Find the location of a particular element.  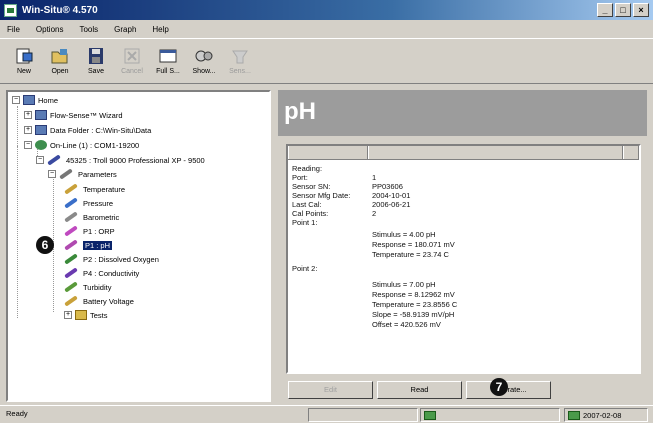

tree-item-pressure: Pressure is located at coordinates (88, 203).